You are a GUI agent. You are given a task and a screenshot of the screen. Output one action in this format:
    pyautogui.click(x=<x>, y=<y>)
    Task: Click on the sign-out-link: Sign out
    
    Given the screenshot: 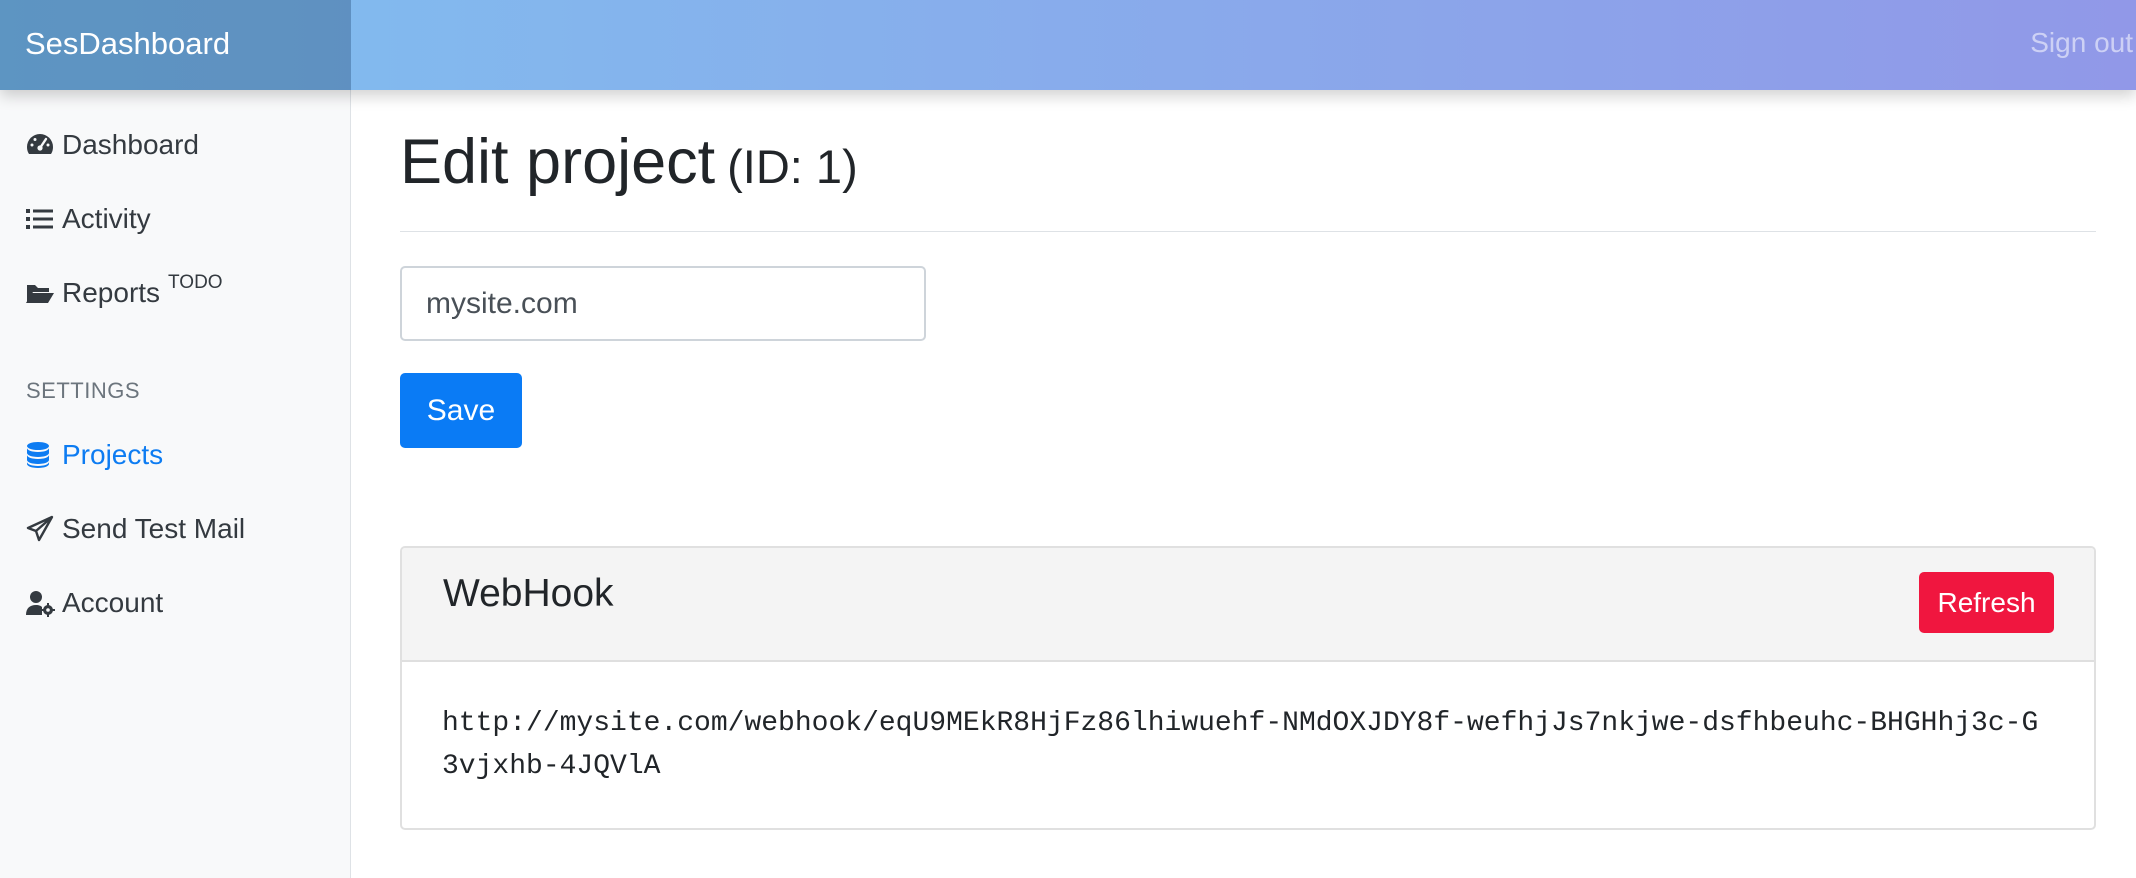 What is the action you would take?
    pyautogui.click(x=2083, y=45)
    